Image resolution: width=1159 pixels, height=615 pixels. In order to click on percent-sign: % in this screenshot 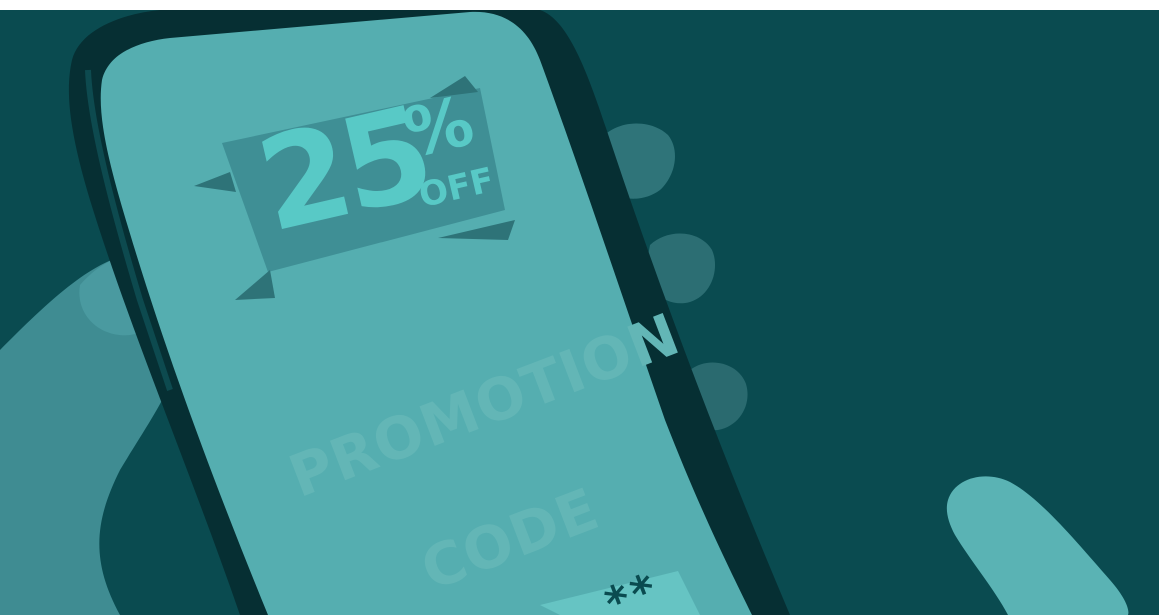, I will do `click(438, 128)`.